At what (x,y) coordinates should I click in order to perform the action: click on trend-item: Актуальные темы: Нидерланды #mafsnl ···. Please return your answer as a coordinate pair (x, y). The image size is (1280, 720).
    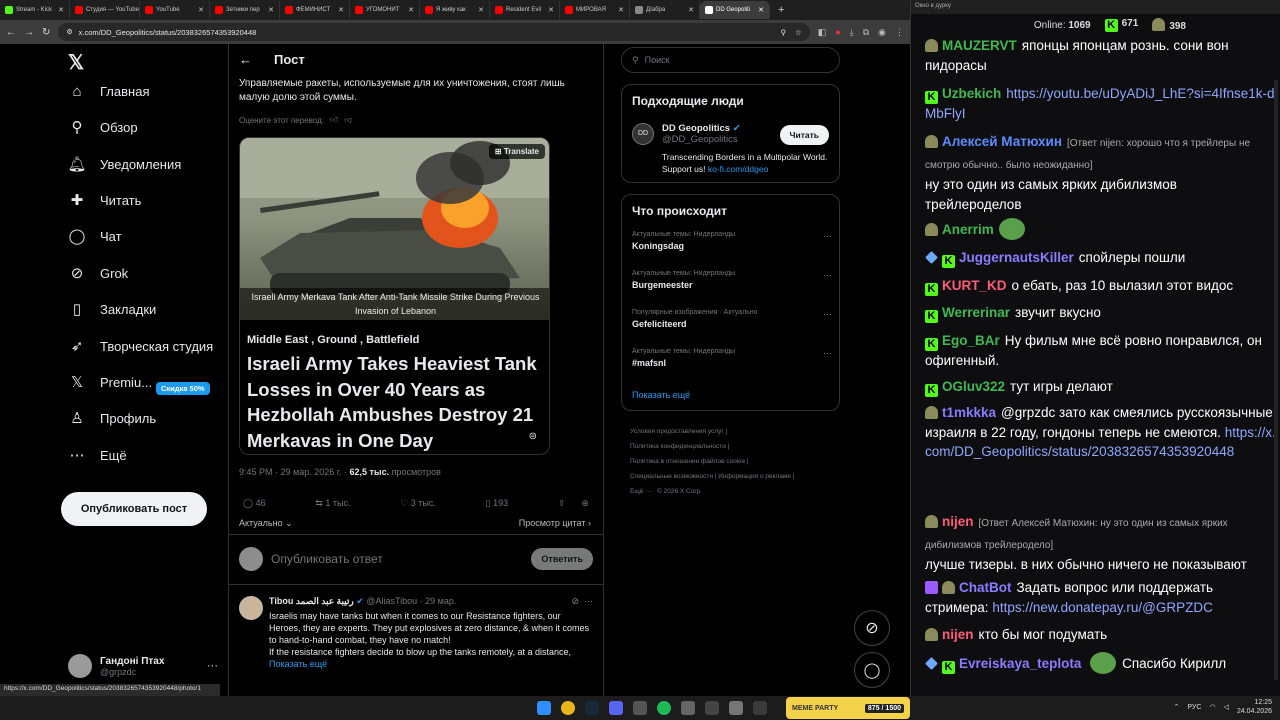
    Looking at the image, I should click on (732, 358).